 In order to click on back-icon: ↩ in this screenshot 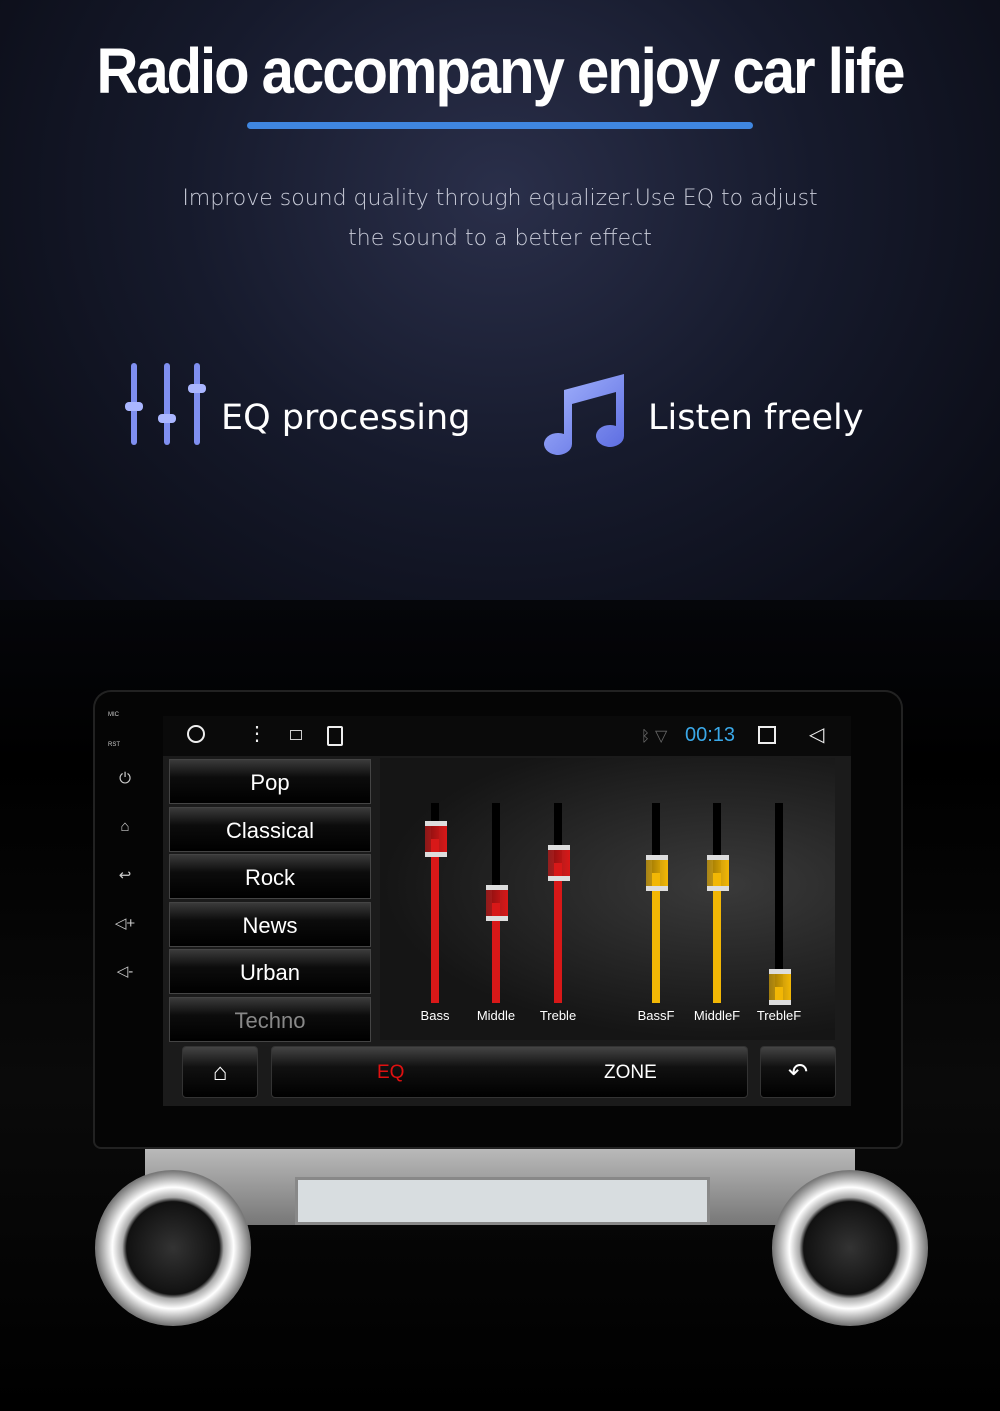, I will do `click(125, 890)`.